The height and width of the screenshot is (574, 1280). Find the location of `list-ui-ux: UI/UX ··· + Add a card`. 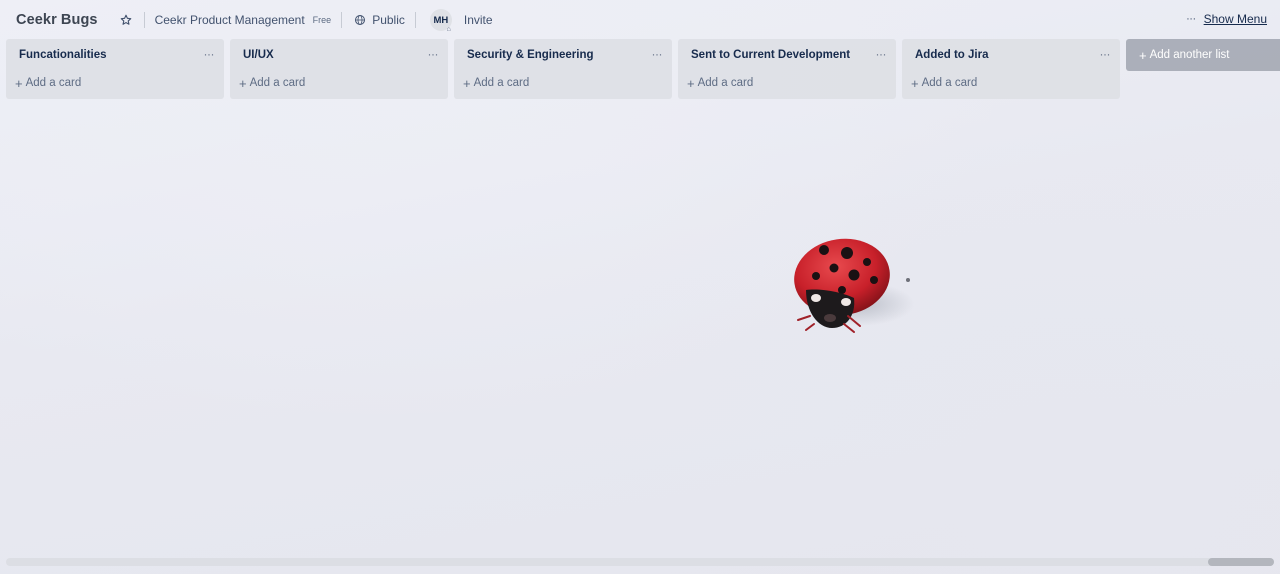

list-ui-ux: UI/UX ··· + Add a card is located at coordinates (339, 69).